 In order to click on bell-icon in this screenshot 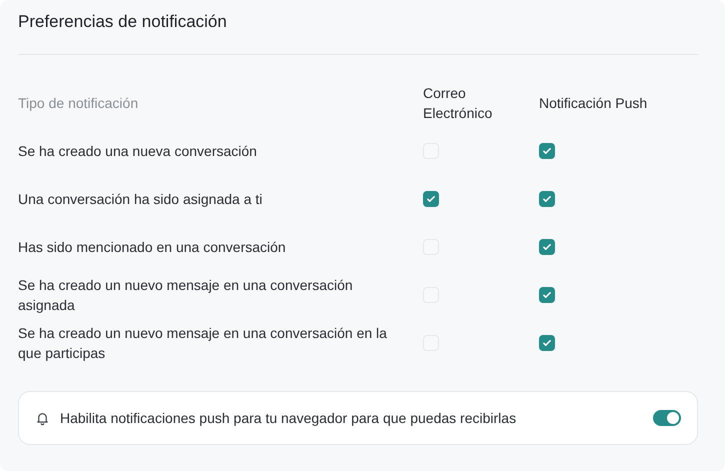, I will do `click(42, 418)`.